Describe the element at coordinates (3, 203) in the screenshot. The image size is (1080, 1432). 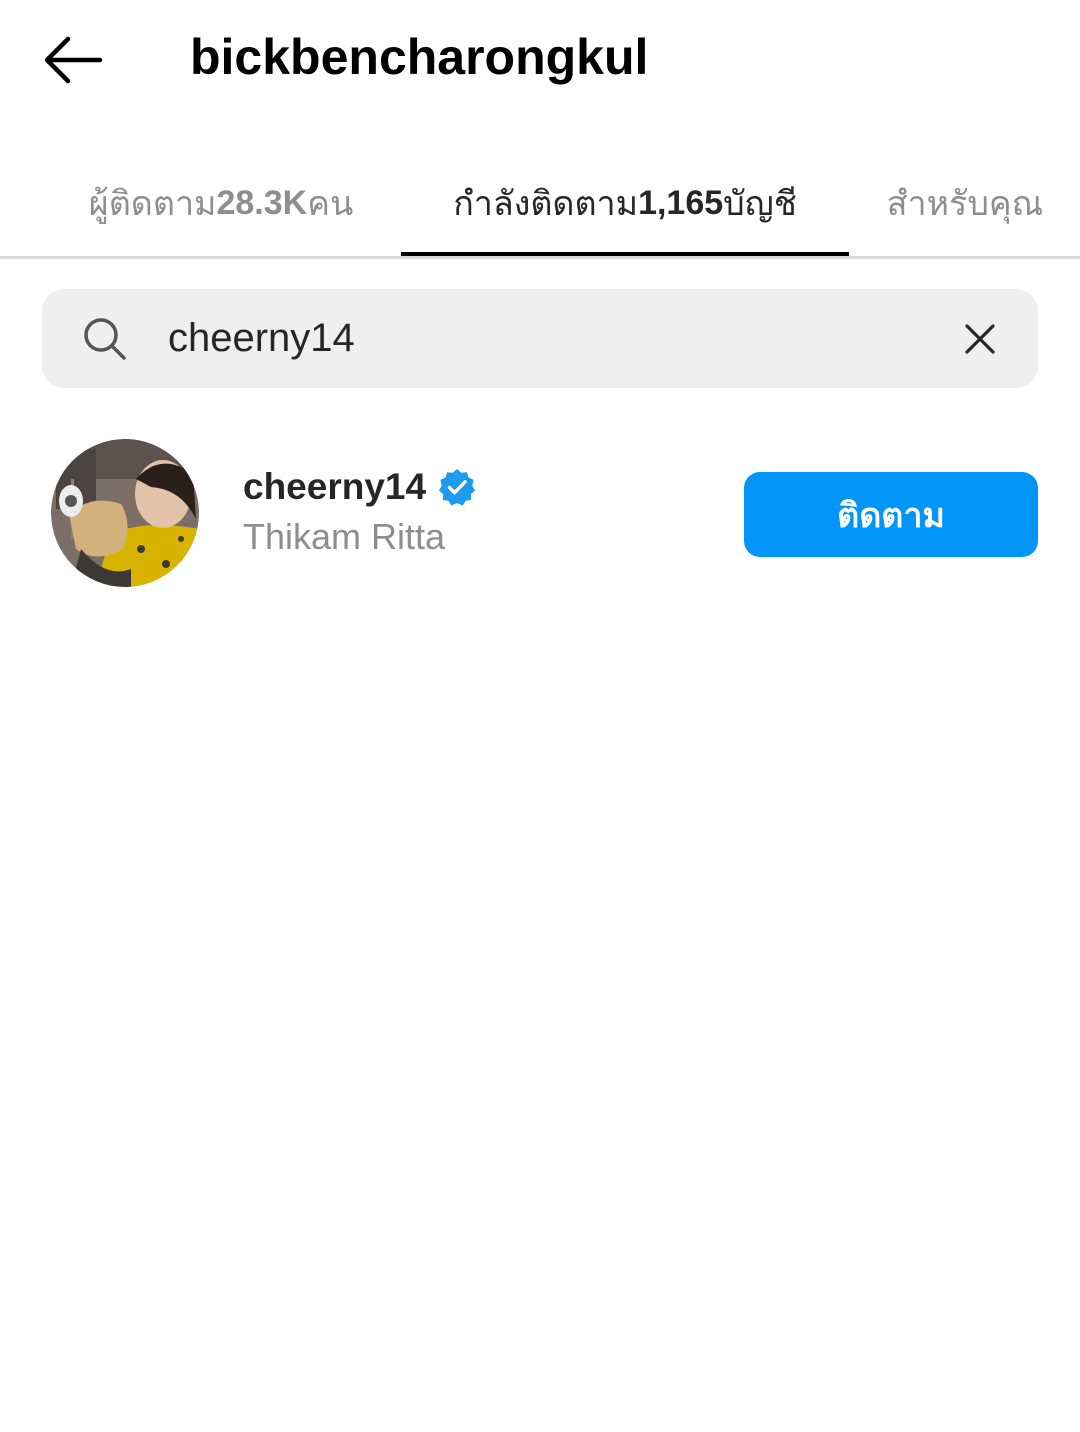
I see `tab-partial-offscreen: ı` at that location.